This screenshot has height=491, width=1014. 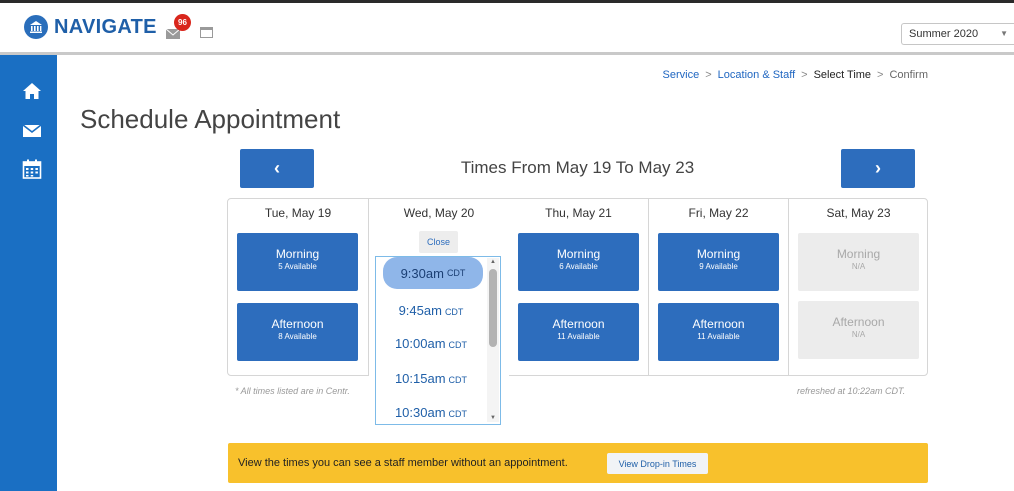 I want to click on next-week-button: ›, so click(x=878, y=168).